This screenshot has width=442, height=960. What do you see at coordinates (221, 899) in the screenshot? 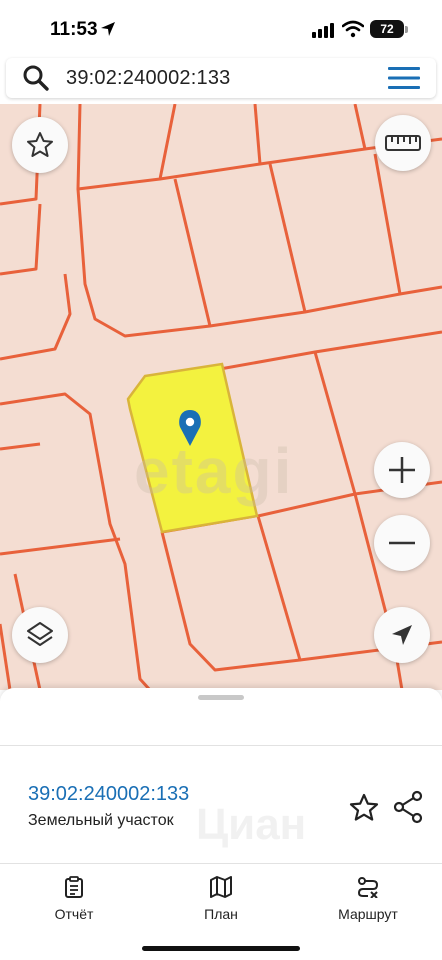
I see `tab-plan: План` at bounding box center [221, 899].